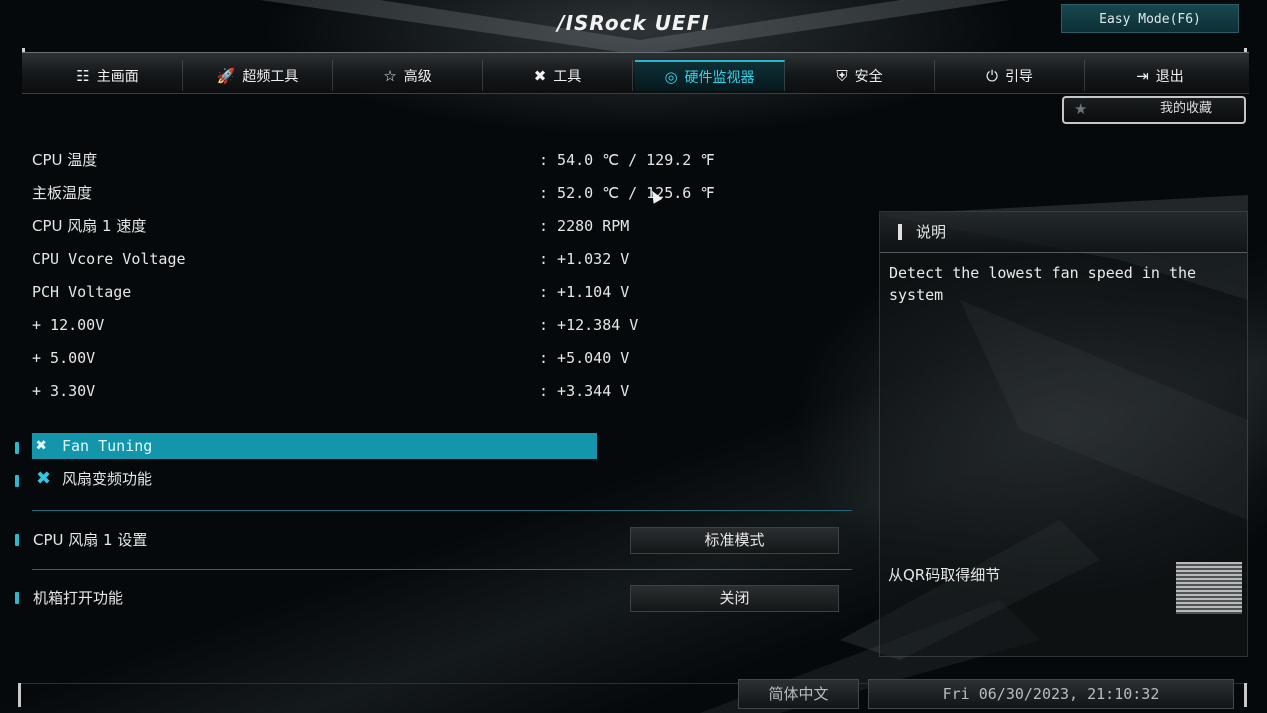 This screenshot has width=1267, height=713. Describe the element at coordinates (1209, 588) in the screenshot. I see `qr-code` at that location.